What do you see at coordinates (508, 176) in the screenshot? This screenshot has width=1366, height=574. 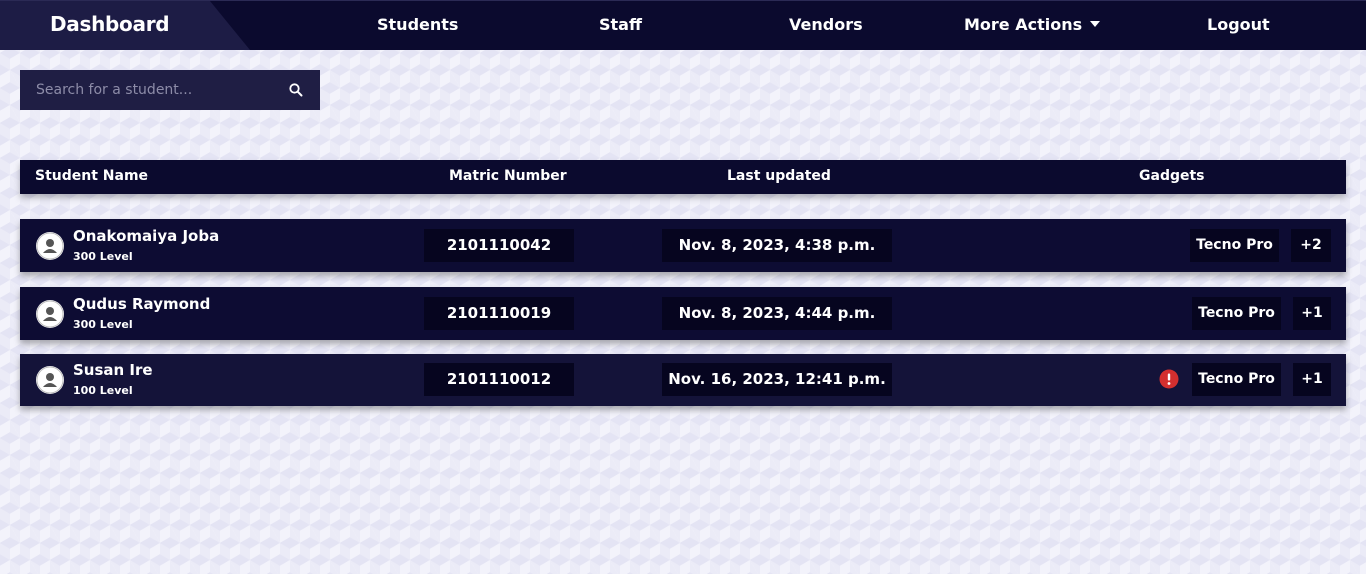 I see `header-matric-number: Matric Number` at bounding box center [508, 176].